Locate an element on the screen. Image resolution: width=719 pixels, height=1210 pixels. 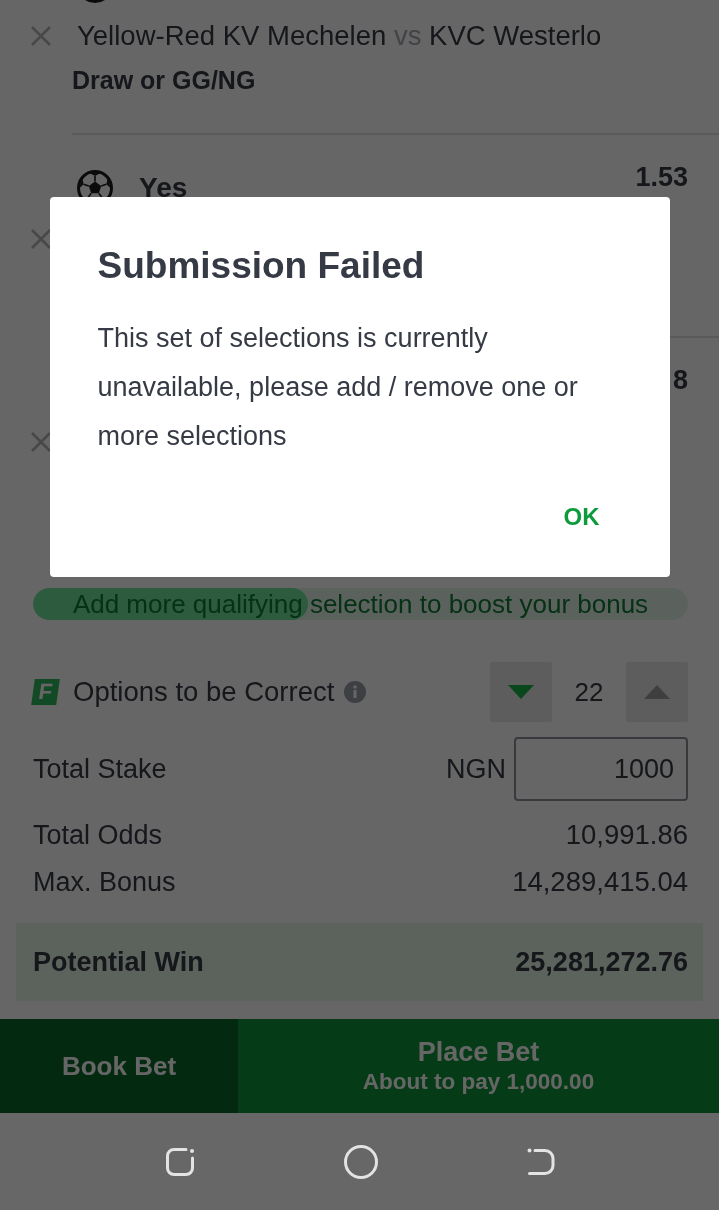
currency-label: NGN is located at coordinates (476, 769).